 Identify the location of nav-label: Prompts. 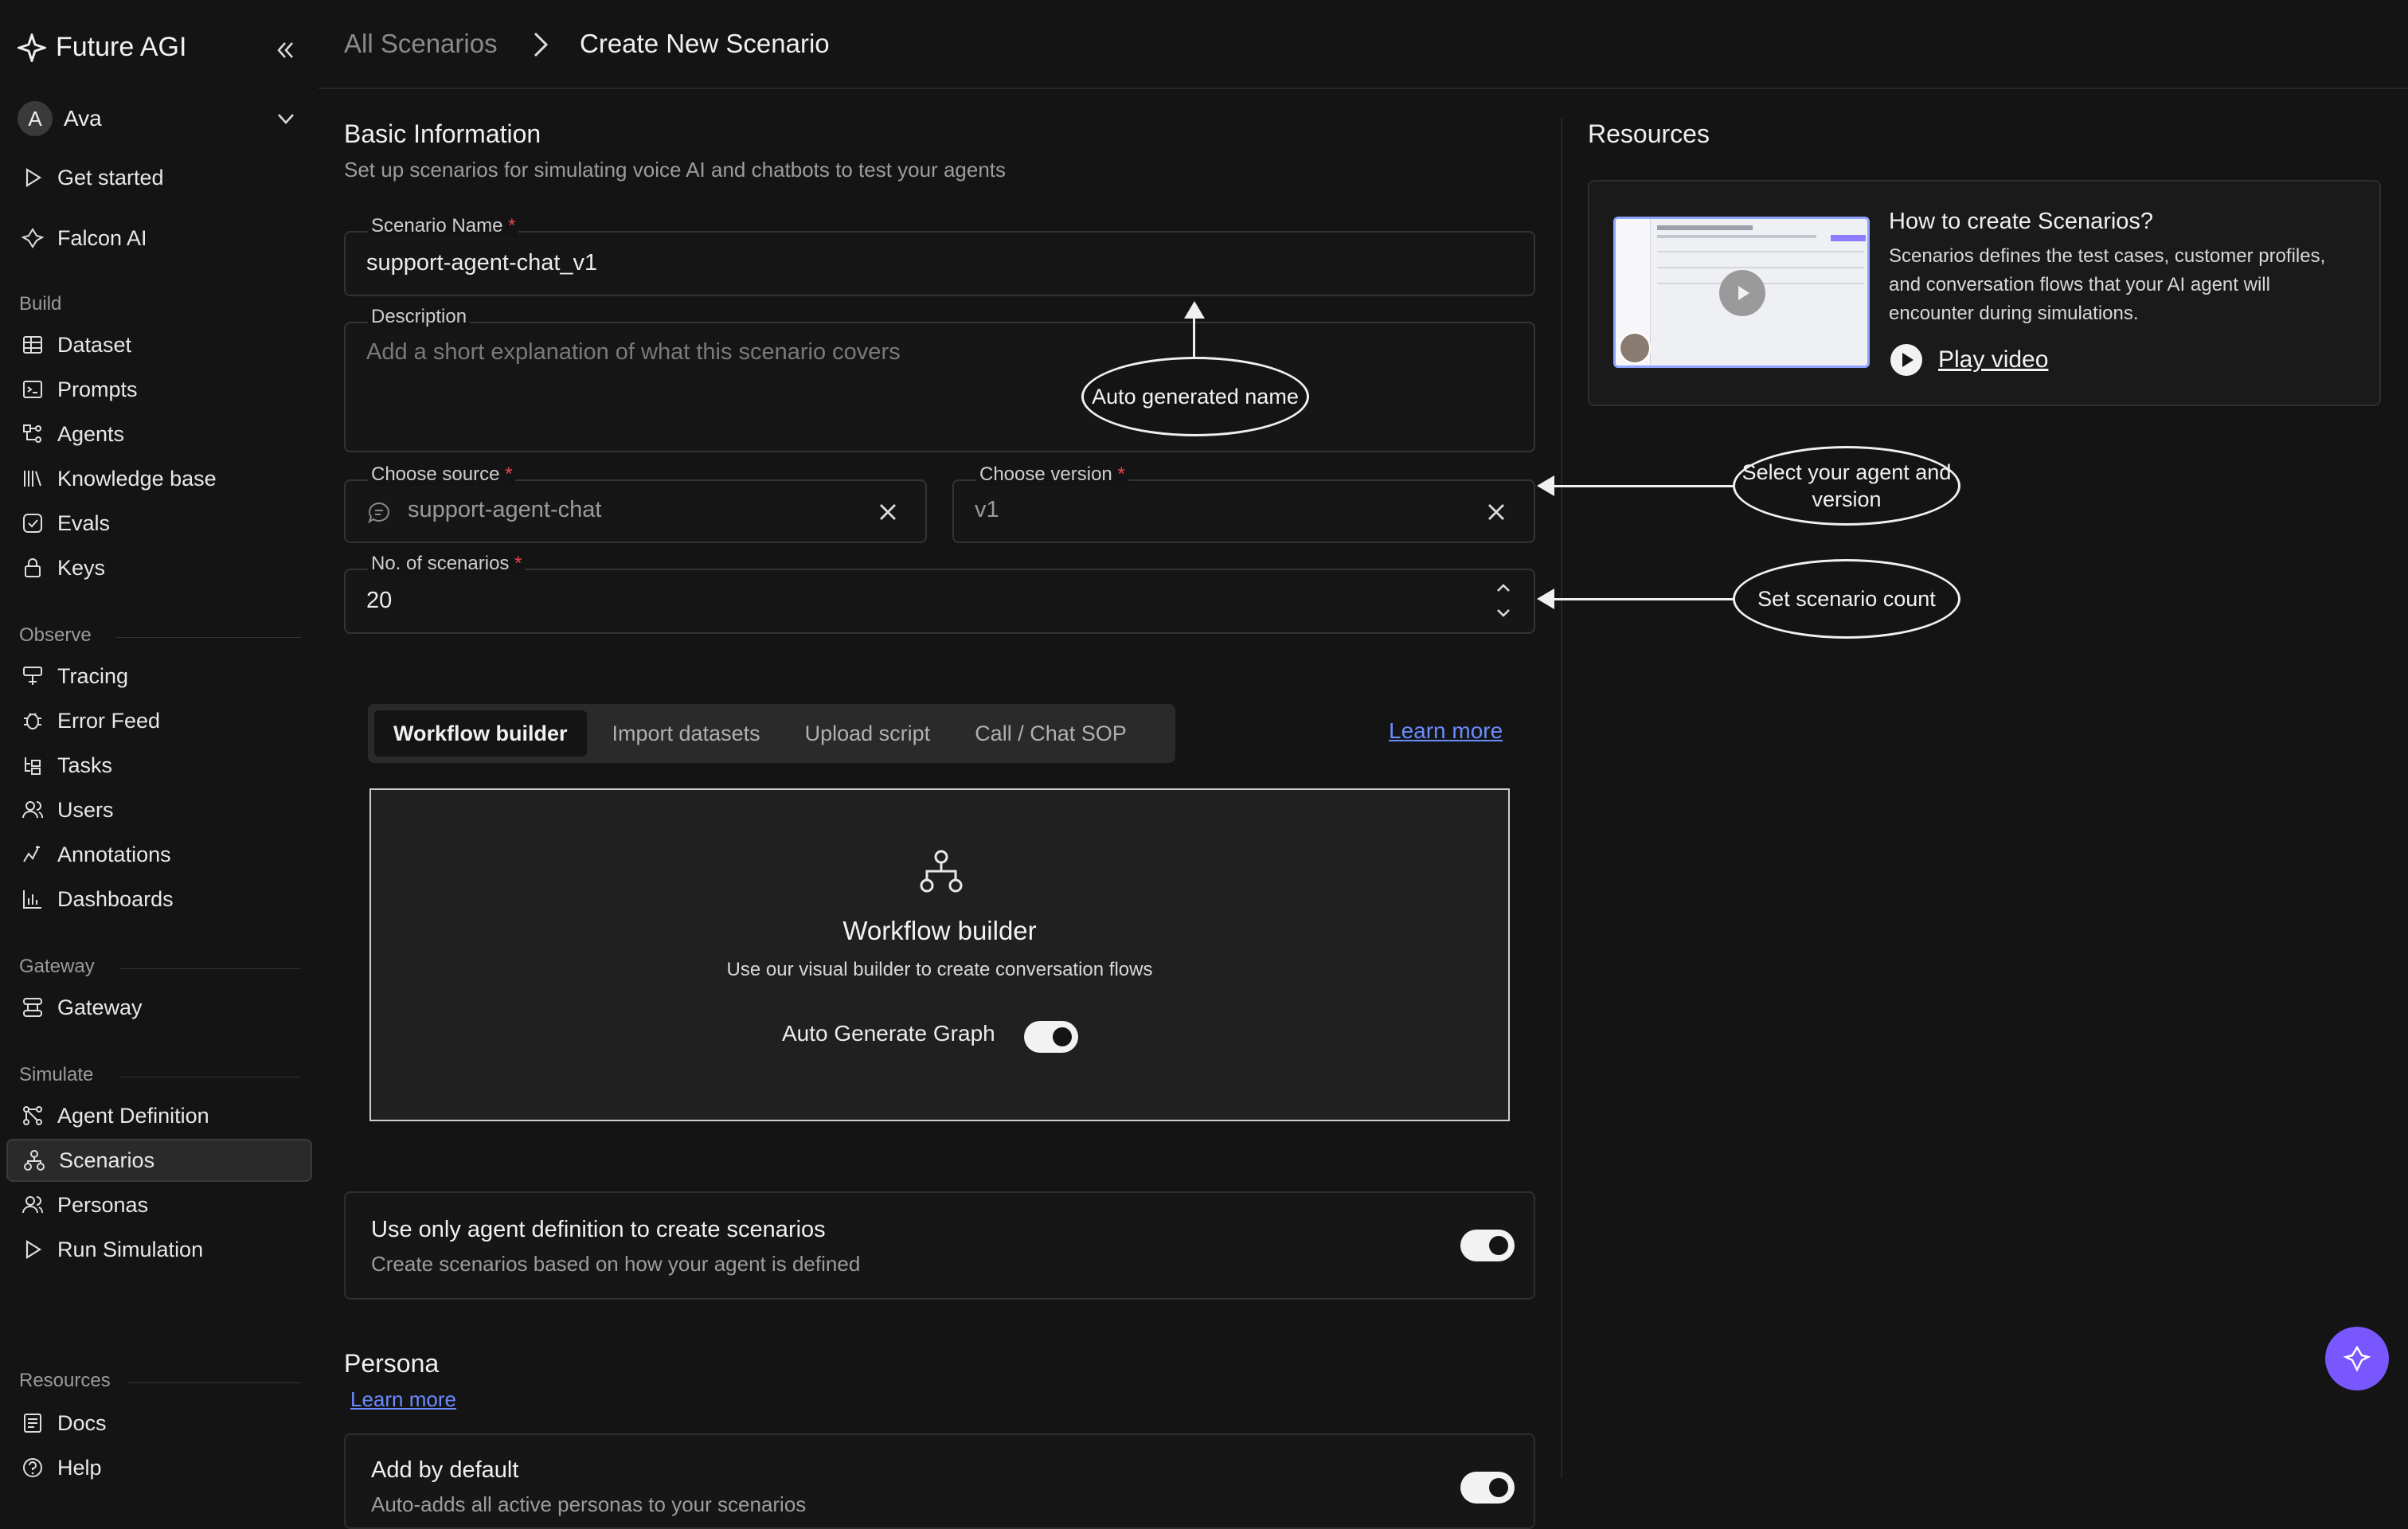
(97, 389).